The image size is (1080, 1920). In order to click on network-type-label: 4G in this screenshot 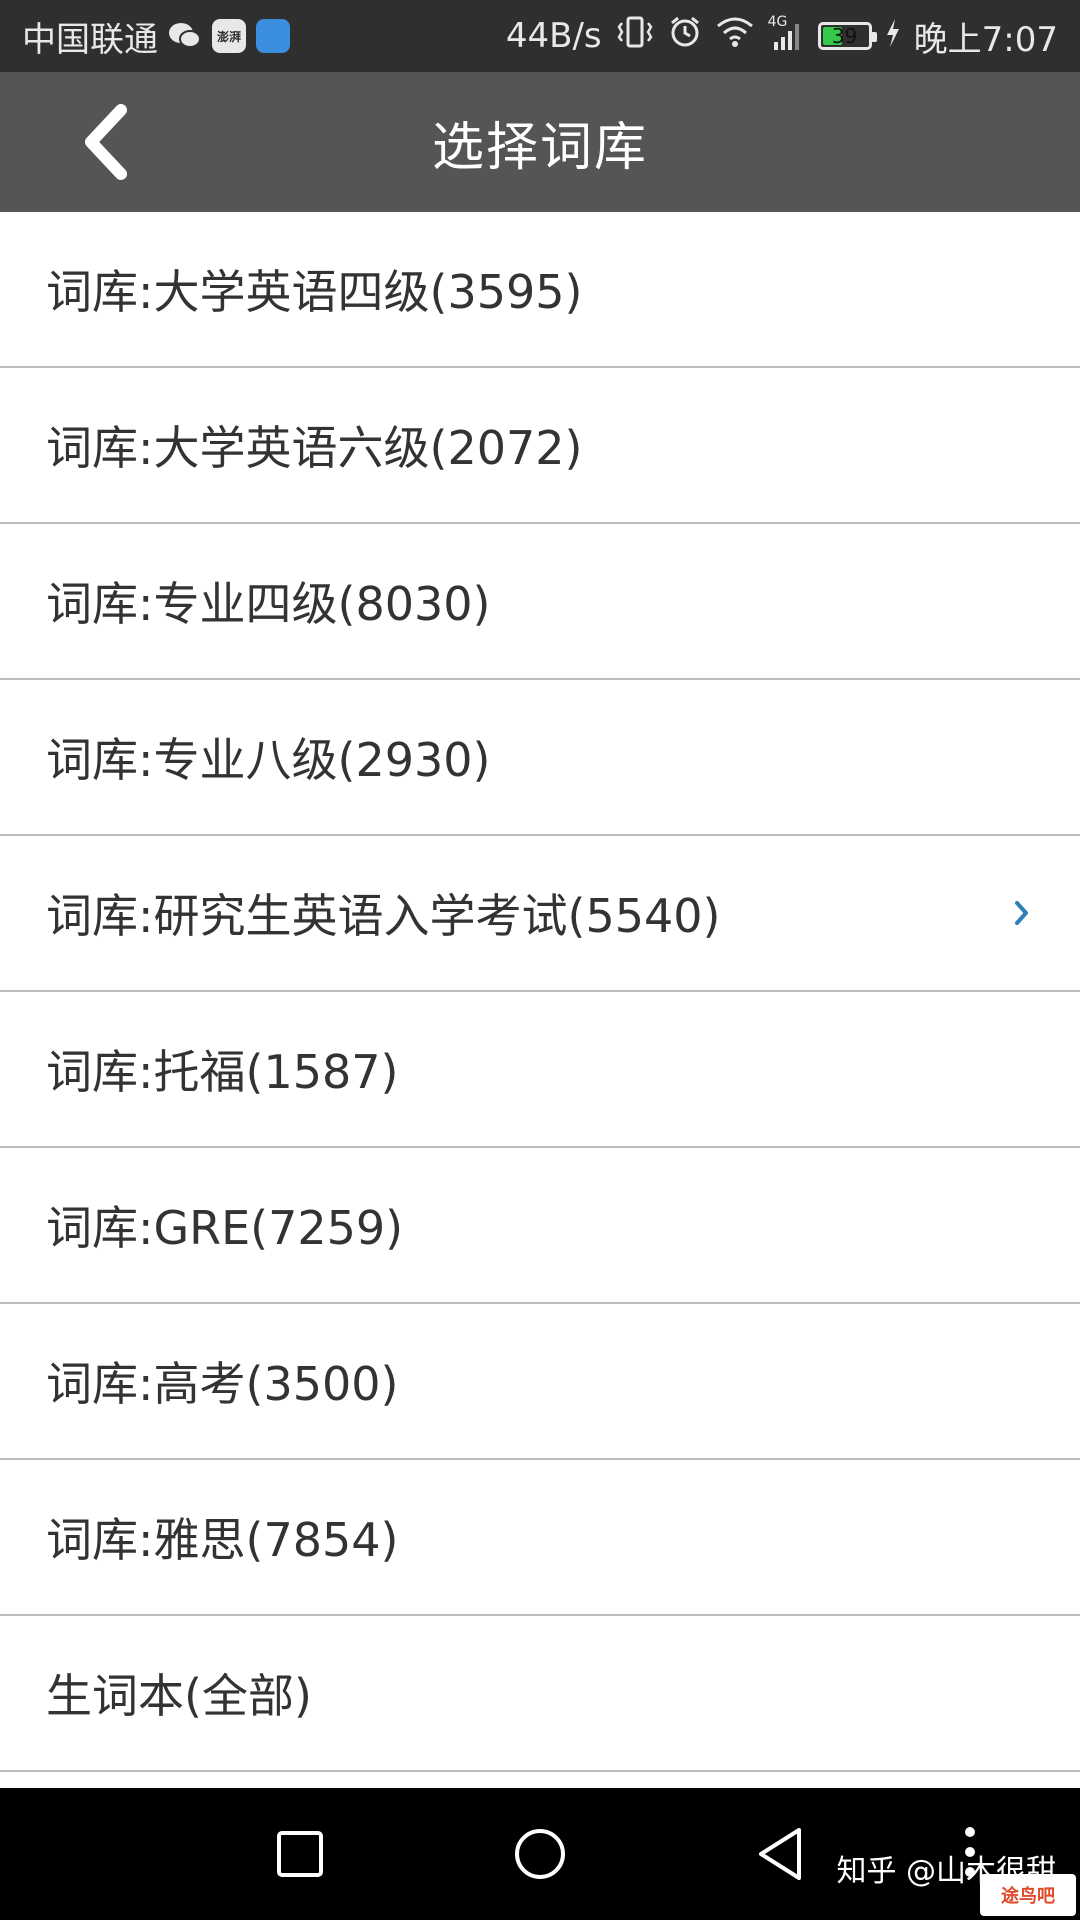, I will do `click(777, 22)`.